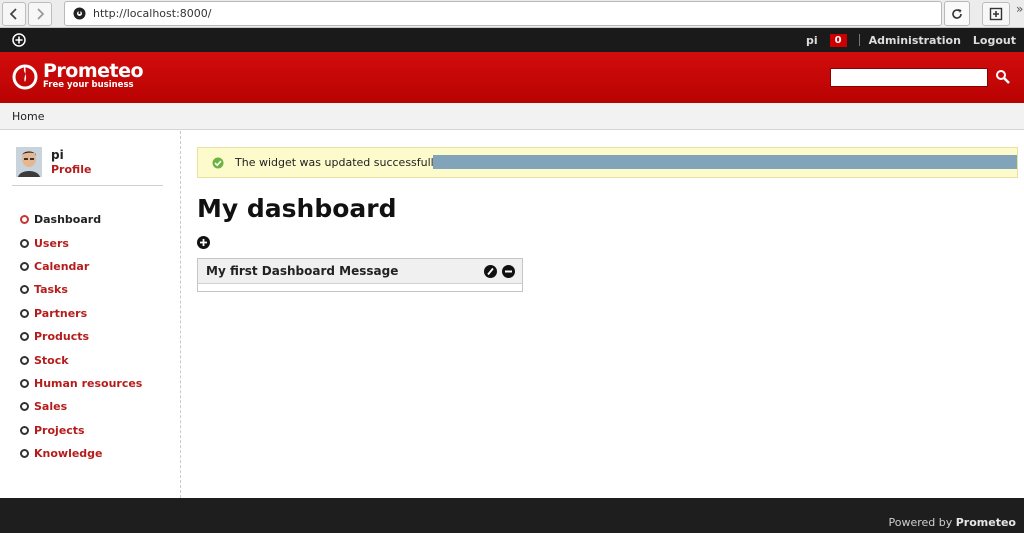 This screenshot has height=533, width=1024. What do you see at coordinates (59, 430) in the screenshot?
I see `sidebar-item-label: Projects` at bounding box center [59, 430].